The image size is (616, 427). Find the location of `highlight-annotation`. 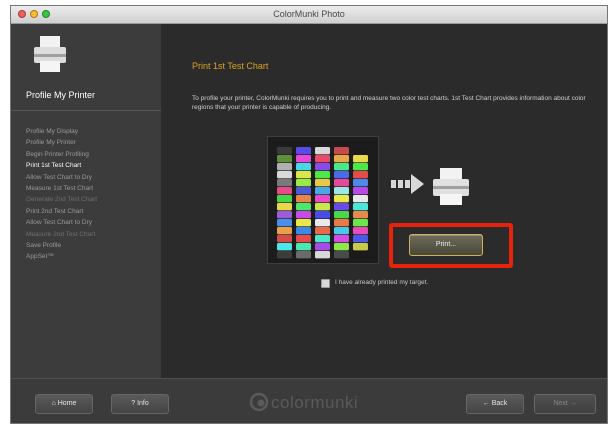

highlight-annotation is located at coordinates (451, 245).